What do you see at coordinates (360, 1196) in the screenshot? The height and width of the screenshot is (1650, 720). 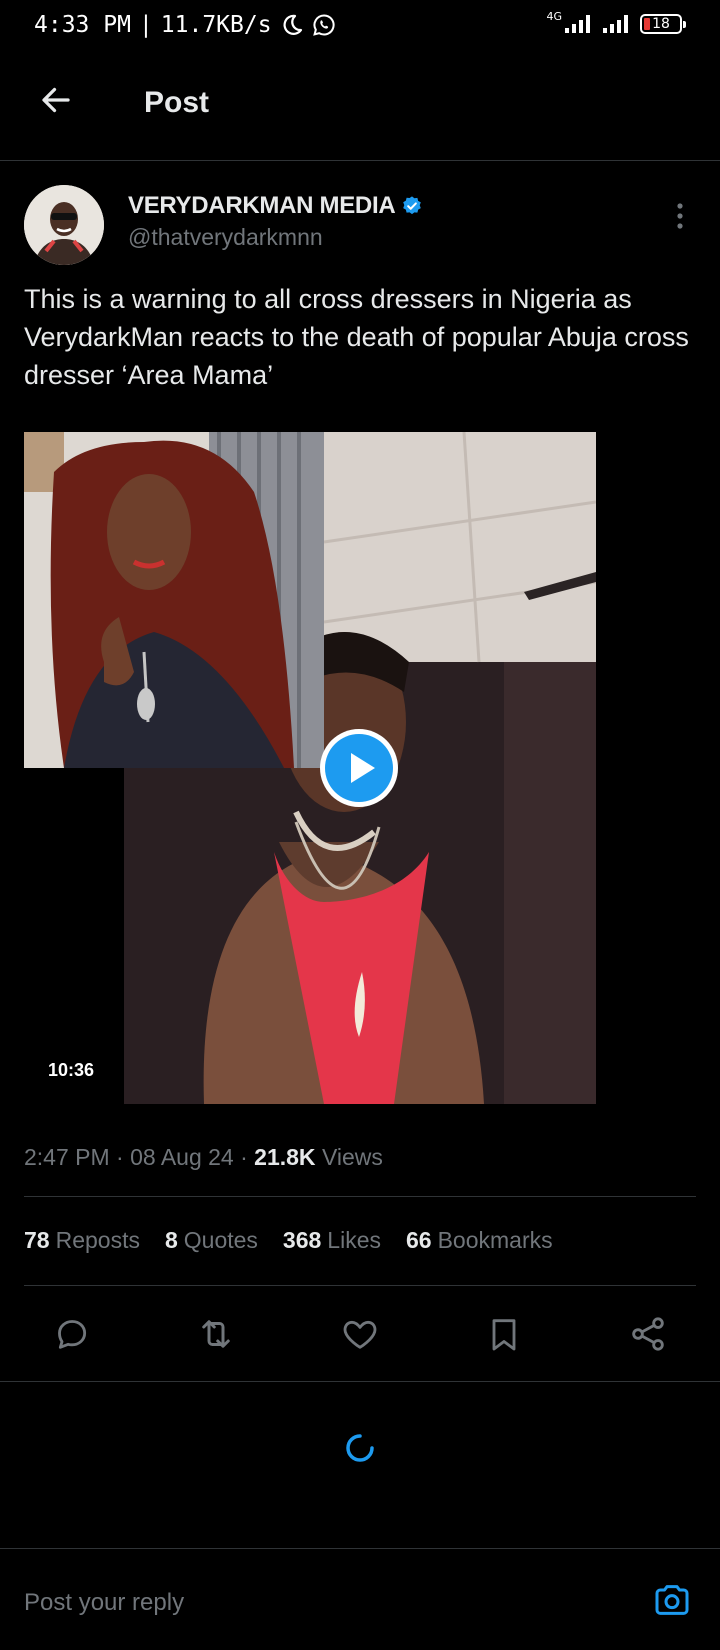 I see `divider-meta` at bounding box center [360, 1196].